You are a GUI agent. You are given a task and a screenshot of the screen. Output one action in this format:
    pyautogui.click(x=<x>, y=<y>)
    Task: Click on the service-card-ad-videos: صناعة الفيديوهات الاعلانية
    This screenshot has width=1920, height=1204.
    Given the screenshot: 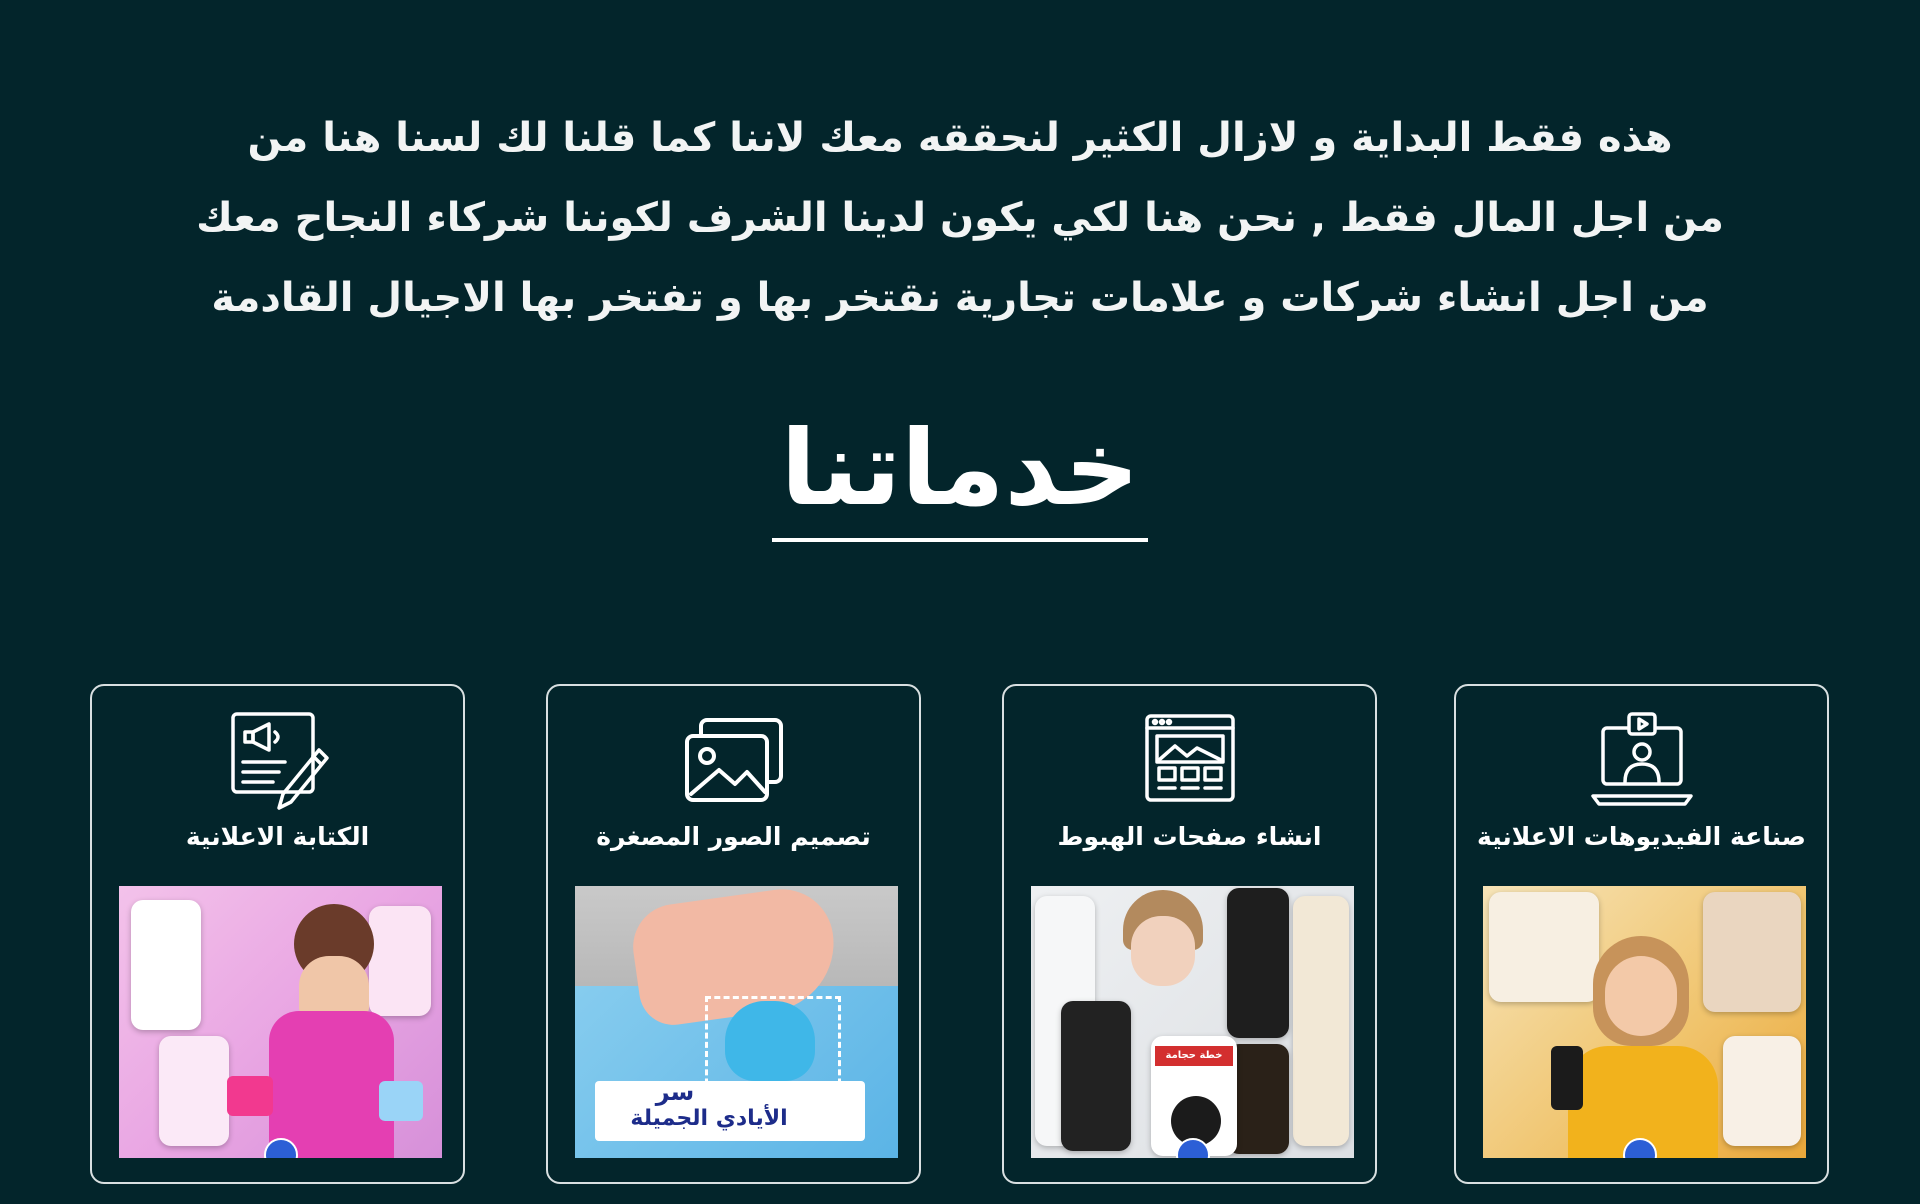 What is the action you would take?
    pyautogui.click(x=1641, y=934)
    